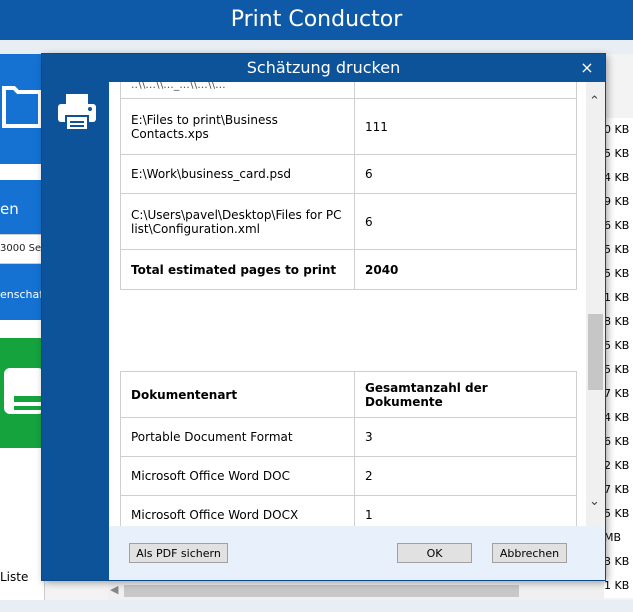 The image size is (633, 612). I want to click on total-value: 2040, so click(465, 269).